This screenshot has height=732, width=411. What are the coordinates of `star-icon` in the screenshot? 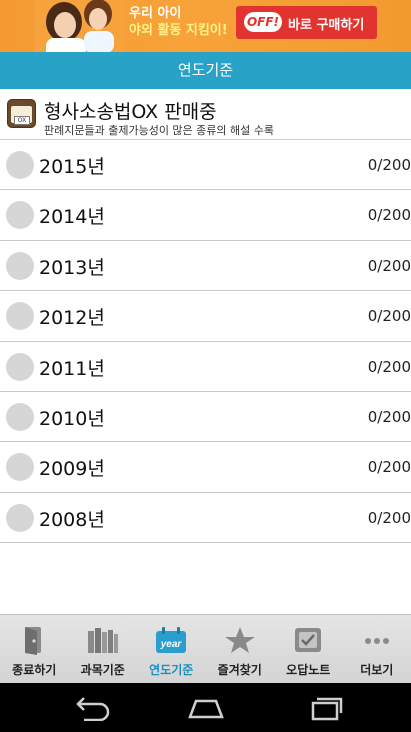 It's located at (239, 640).